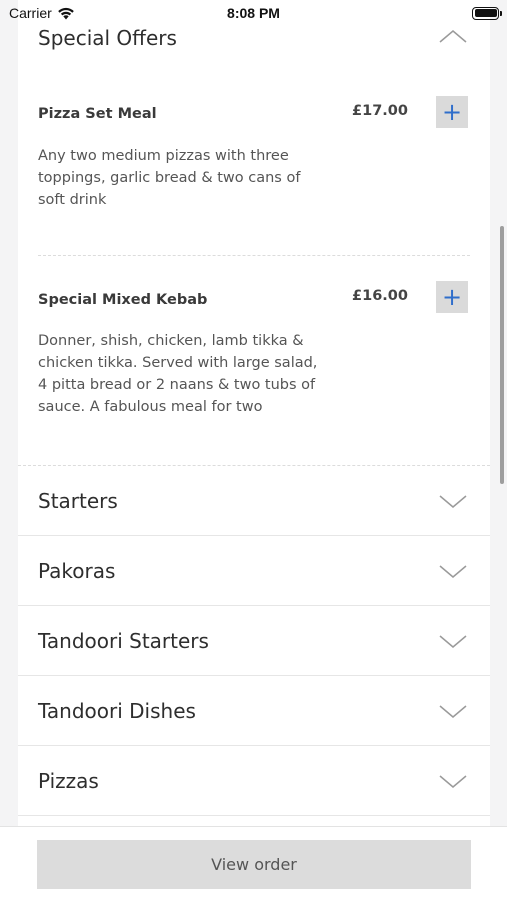  I want to click on section-header-pizzas: Pizzas, so click(254, 781).